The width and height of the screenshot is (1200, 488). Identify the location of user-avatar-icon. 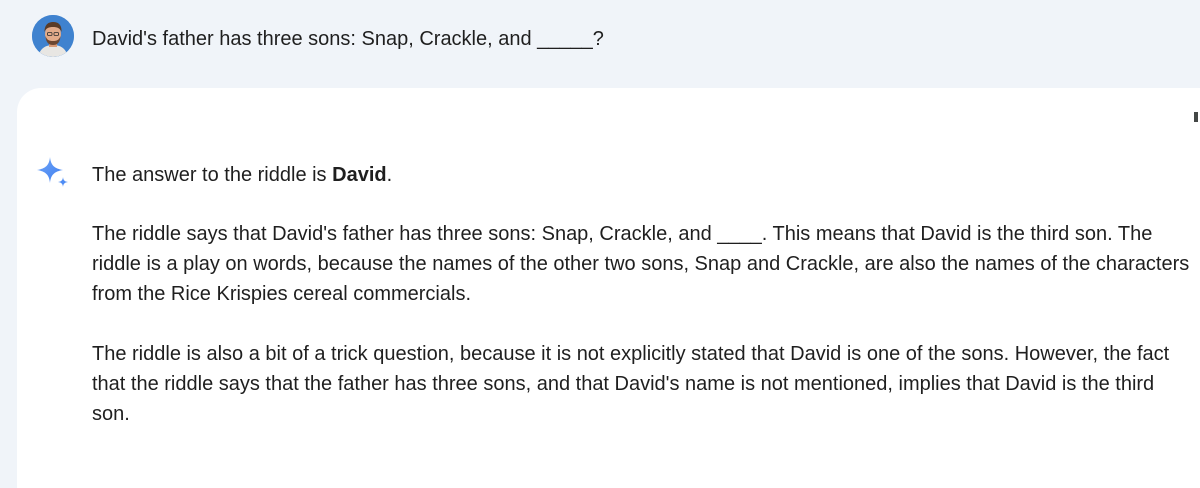
(53, 36).